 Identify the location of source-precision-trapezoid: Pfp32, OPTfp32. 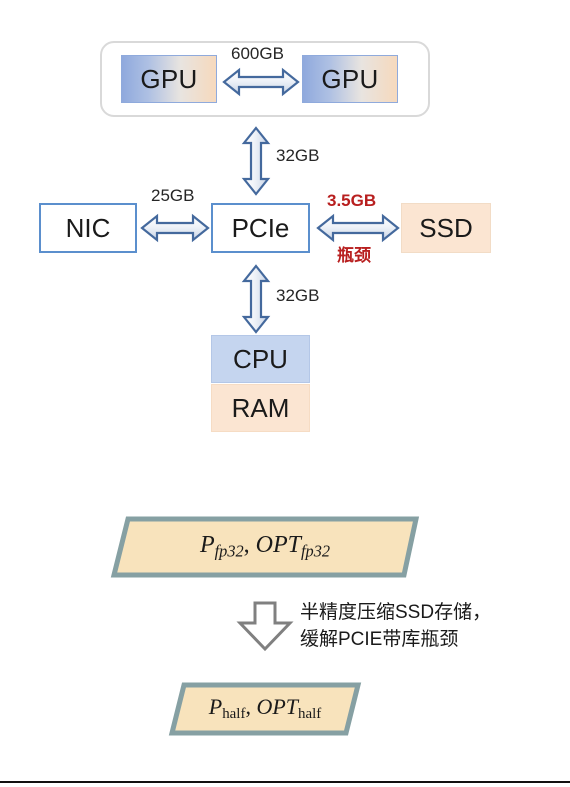
(265, 547).